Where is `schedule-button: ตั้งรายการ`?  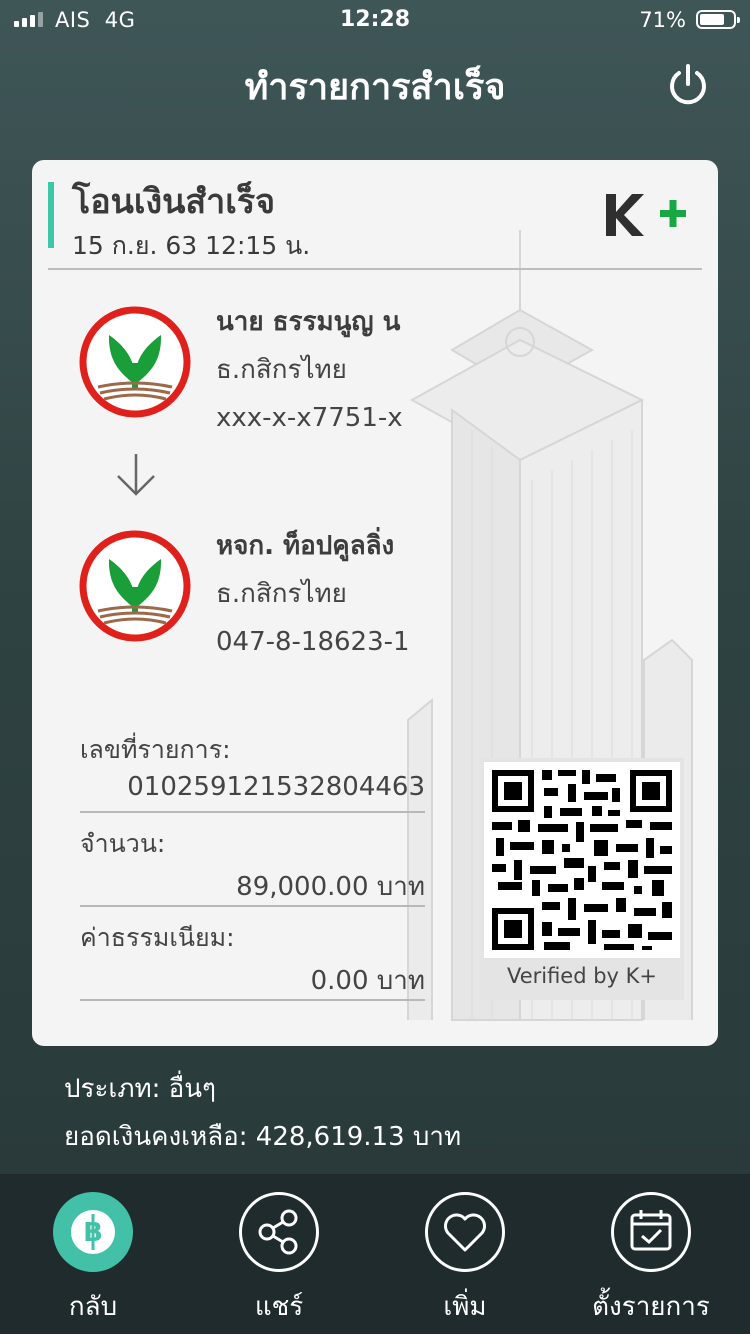 schedule-button: ตั้งรายการ is located at coordinates (651, 1254).